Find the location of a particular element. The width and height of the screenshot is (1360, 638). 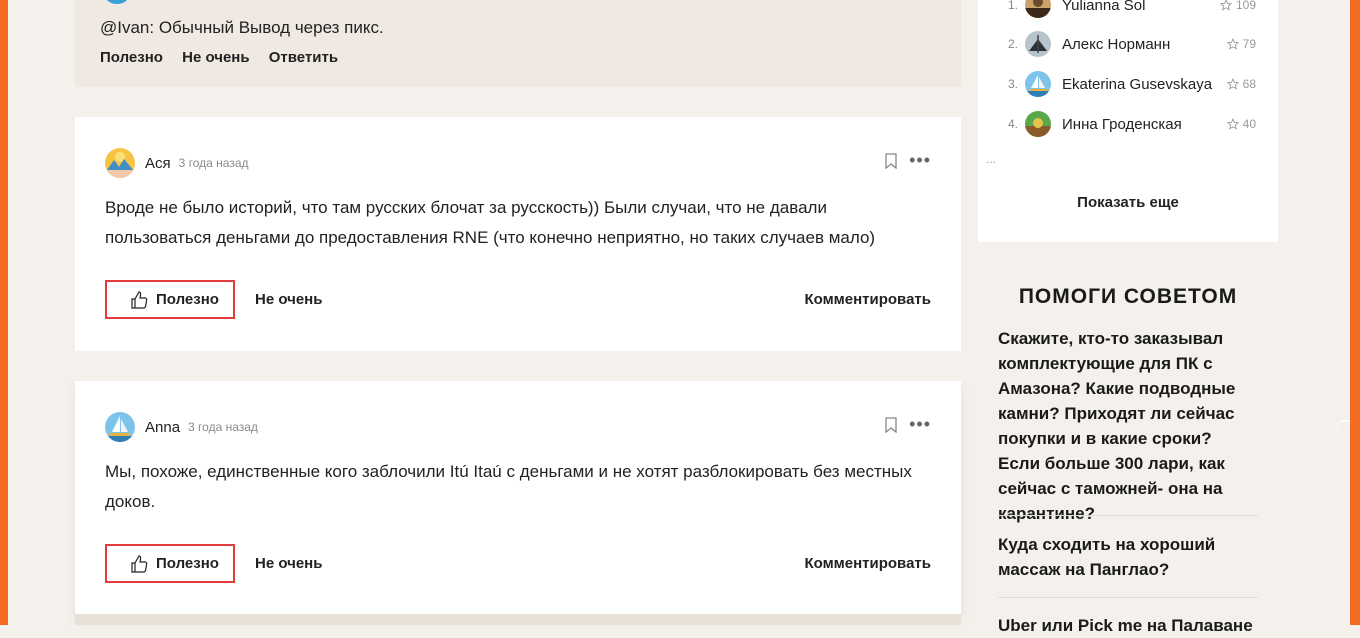

rating-row: 2. Алекс Норманн 79 is located at coordinates (1128, 44).